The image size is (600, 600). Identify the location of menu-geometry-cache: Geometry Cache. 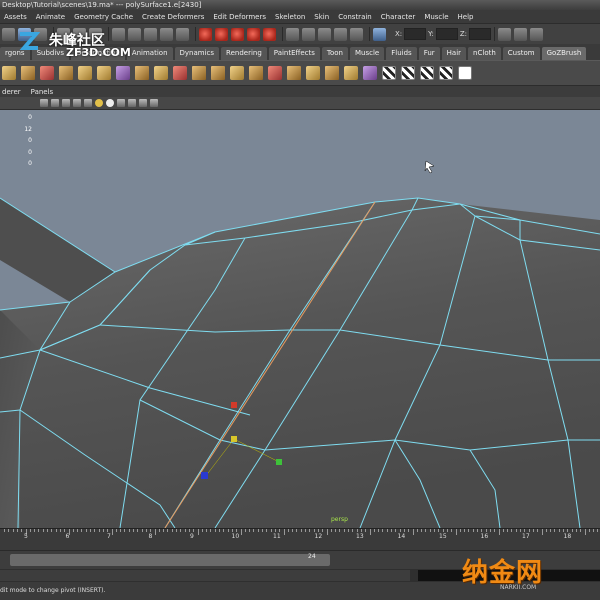
(103, 17).